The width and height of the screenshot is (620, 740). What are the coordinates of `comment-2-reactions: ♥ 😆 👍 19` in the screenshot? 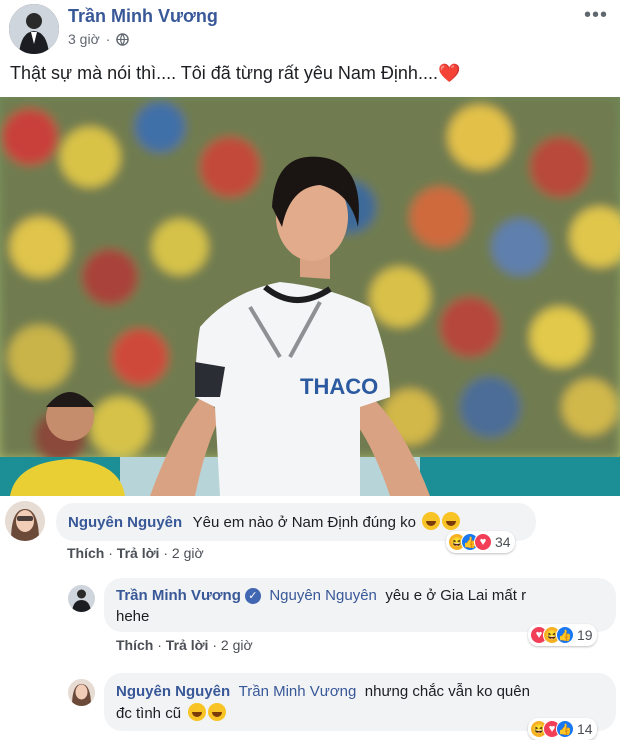 It's located at (562, 635).